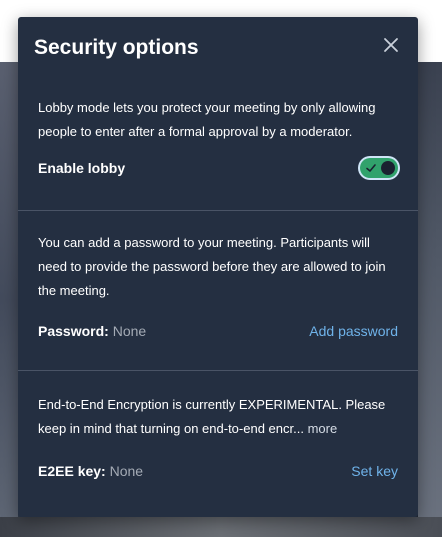  I want to click on close-icon, so click(391, 45).